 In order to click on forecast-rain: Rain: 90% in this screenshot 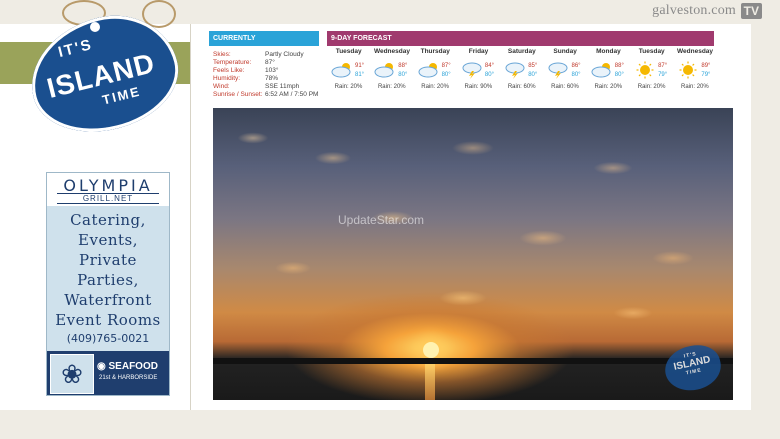, I will do `click(478, 87)`.